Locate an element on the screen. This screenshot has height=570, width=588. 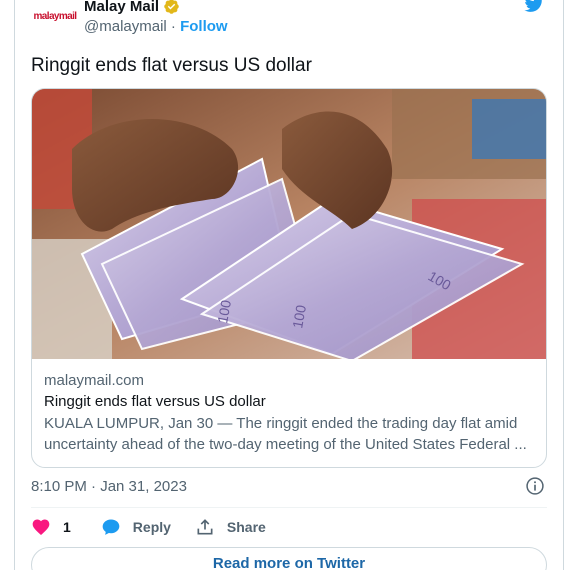
share-button: Share is located at coordinates (230, 527).